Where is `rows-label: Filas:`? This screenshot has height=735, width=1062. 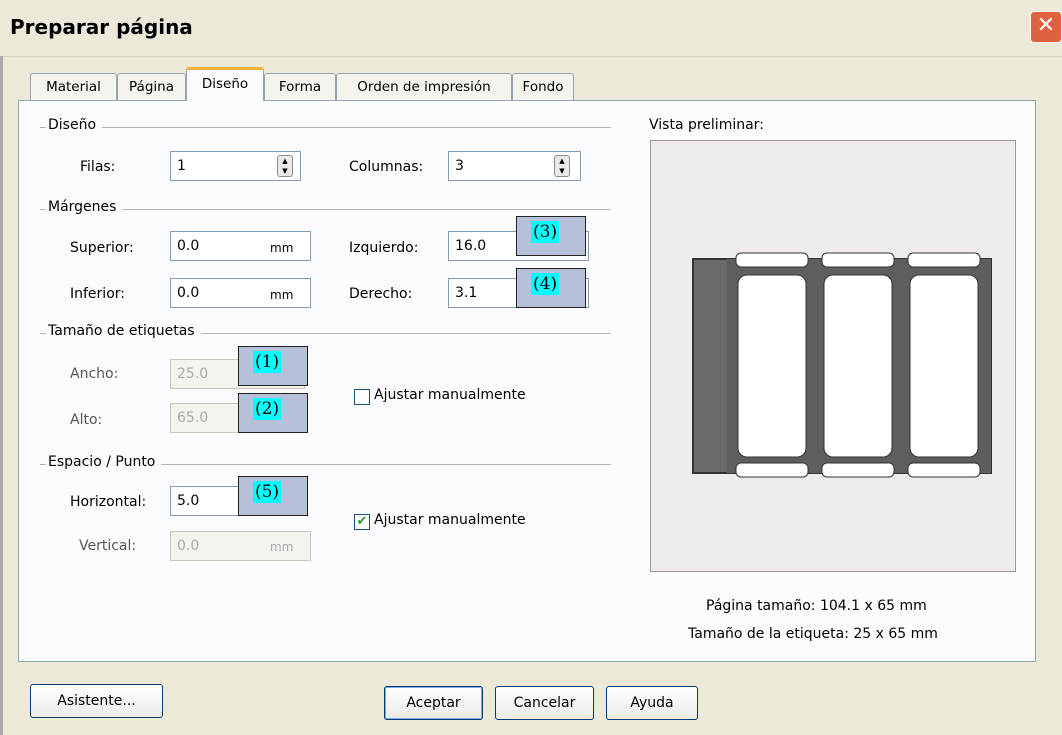 rows-label: Filas: is located at coordinates (98, 167).